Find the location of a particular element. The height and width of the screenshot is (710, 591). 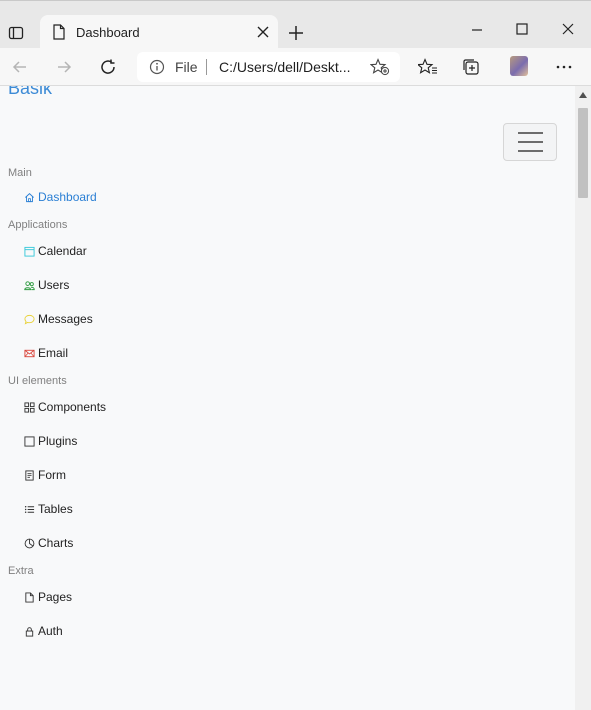

sidebar-item-plugins: Plugins is located at coordinates (50, 441).